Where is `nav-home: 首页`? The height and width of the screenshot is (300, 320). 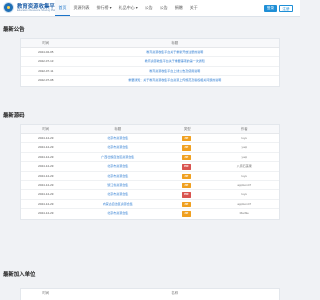
nav-home: 首页 is located at coordinates (62, 8).